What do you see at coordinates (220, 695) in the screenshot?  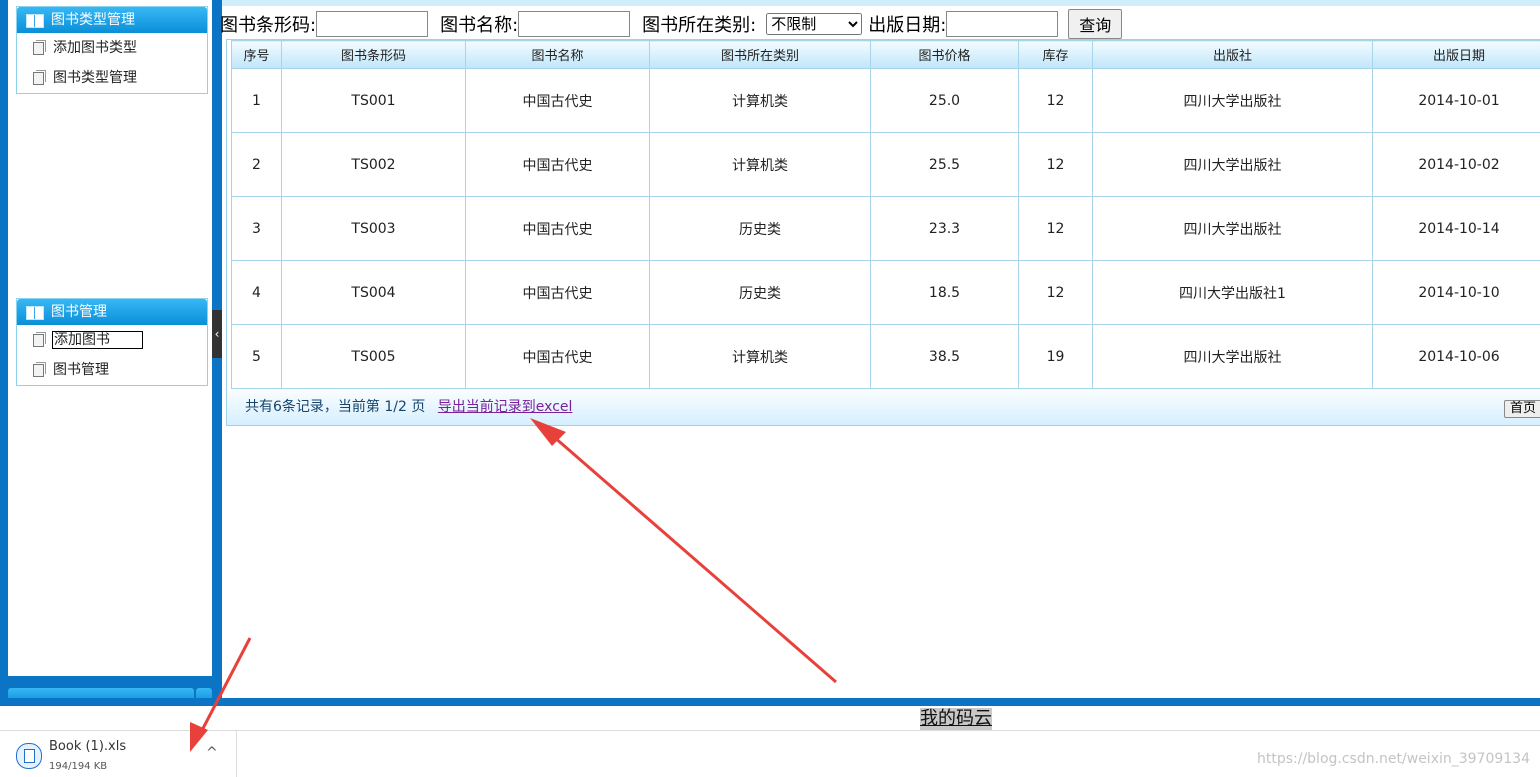 I see `arrow-to-download-file` at bounding box center [220, 695].